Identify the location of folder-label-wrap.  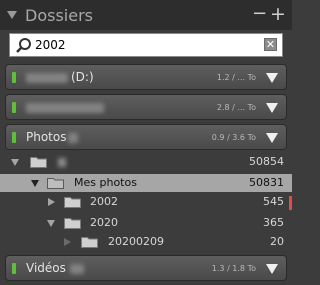
(62, 161).